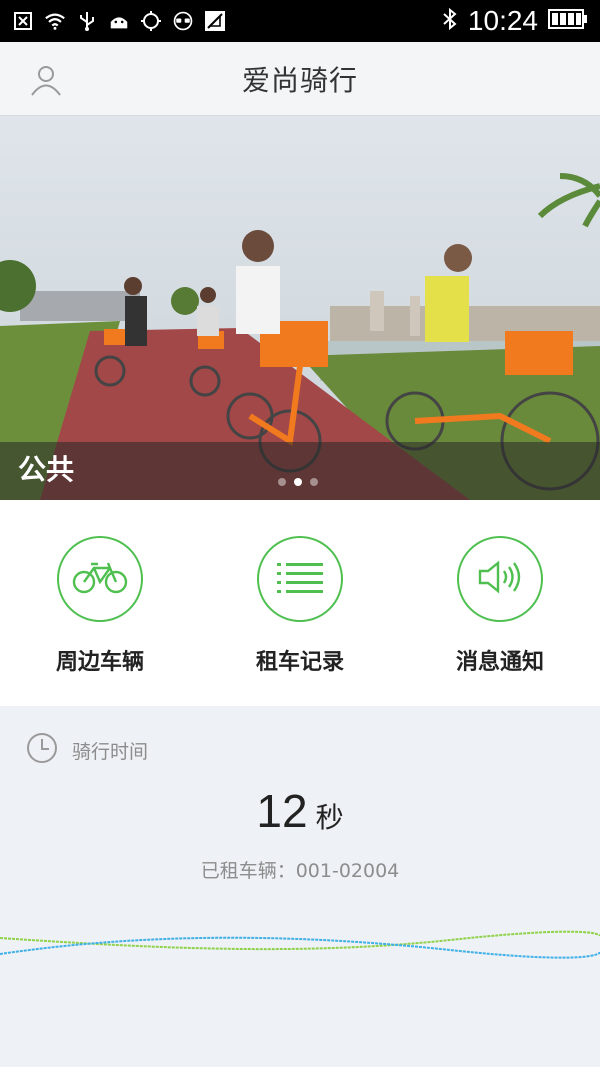 This screenshot has height=1067, width=600. I want to click on ride-time-display: 12 秒, so click(300, 811).